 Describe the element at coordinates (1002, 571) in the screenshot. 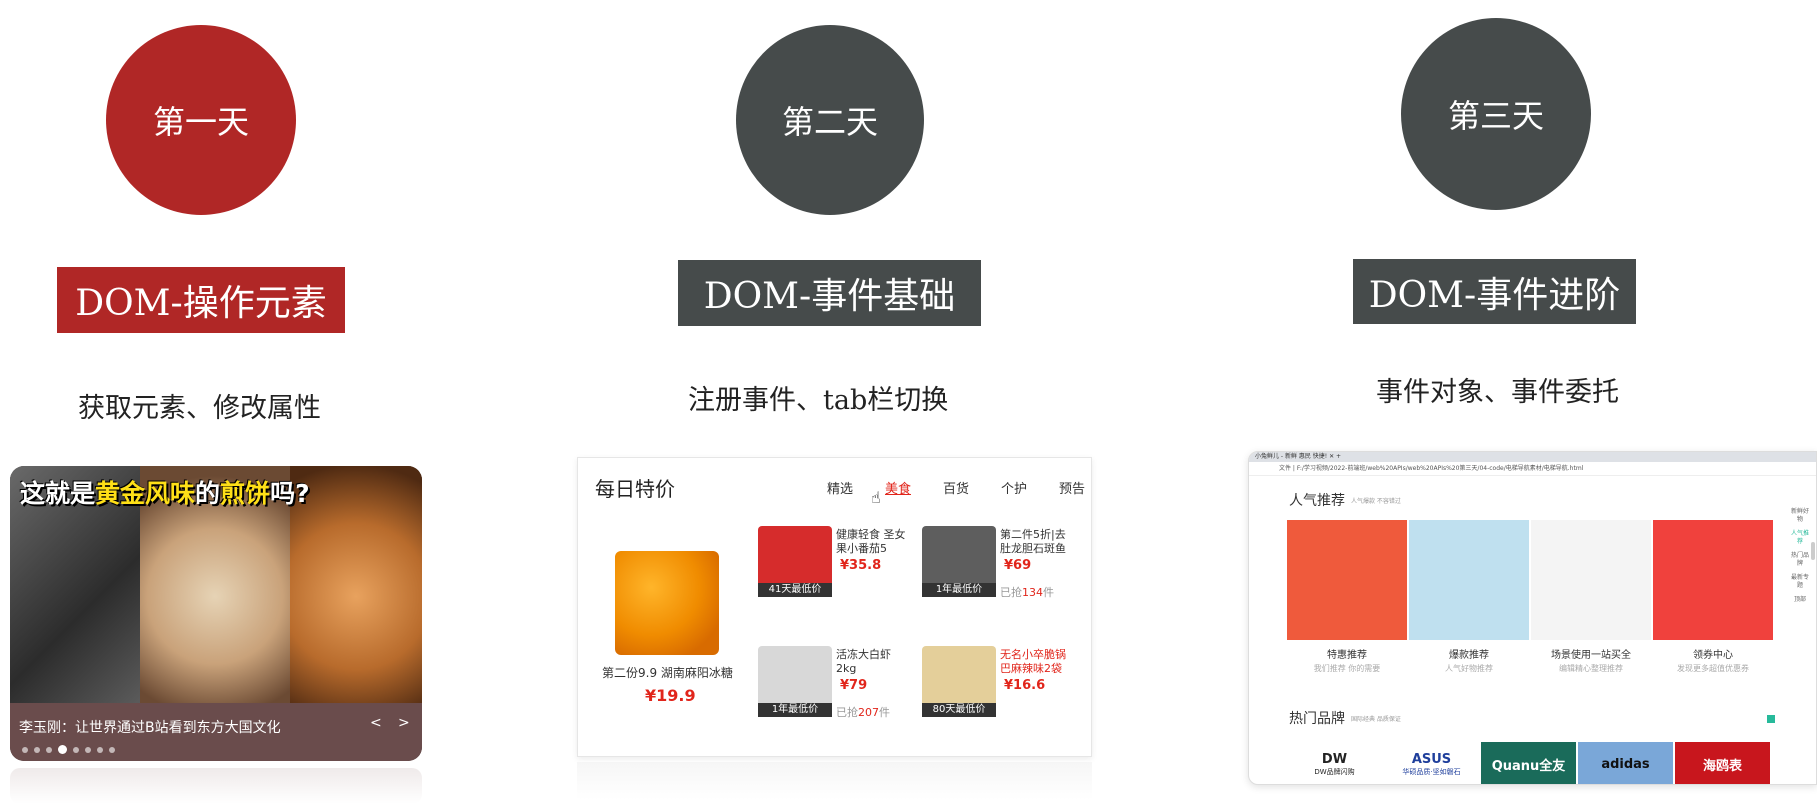

I see `deal-item: 1年最低价 第二件5折|去肚龙胆石斑鱼 ¥69 已抢134件` at that location.